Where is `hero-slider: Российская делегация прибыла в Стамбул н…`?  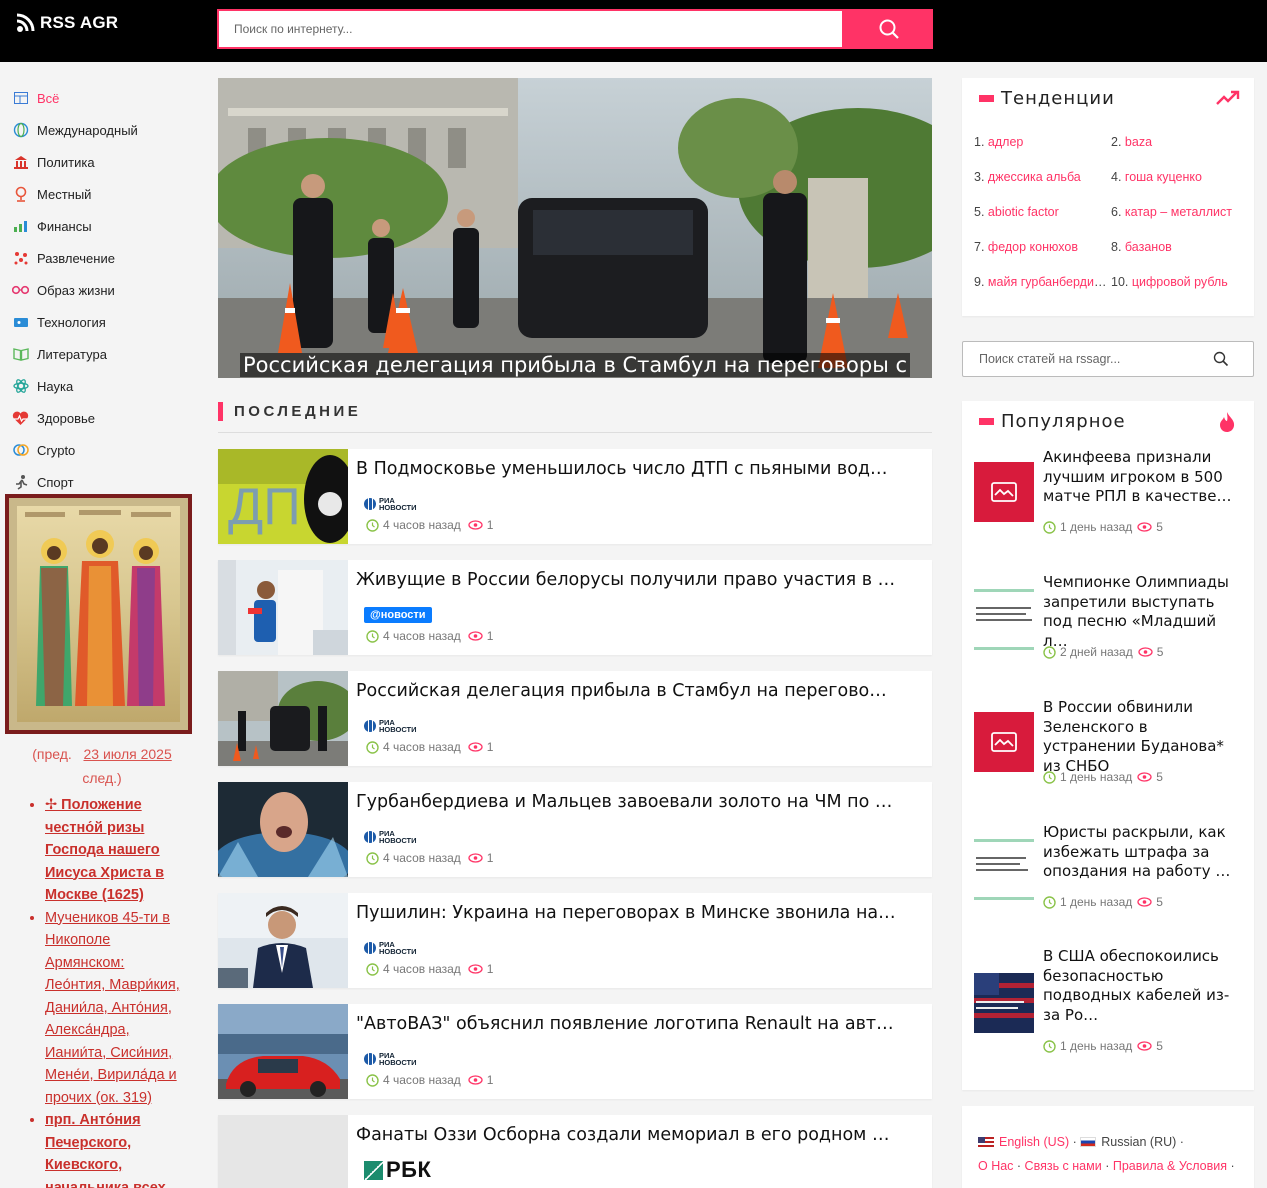 hero-slider: Российская делегация прибыла в Стамбул н… is located at coordinates (575, 228).